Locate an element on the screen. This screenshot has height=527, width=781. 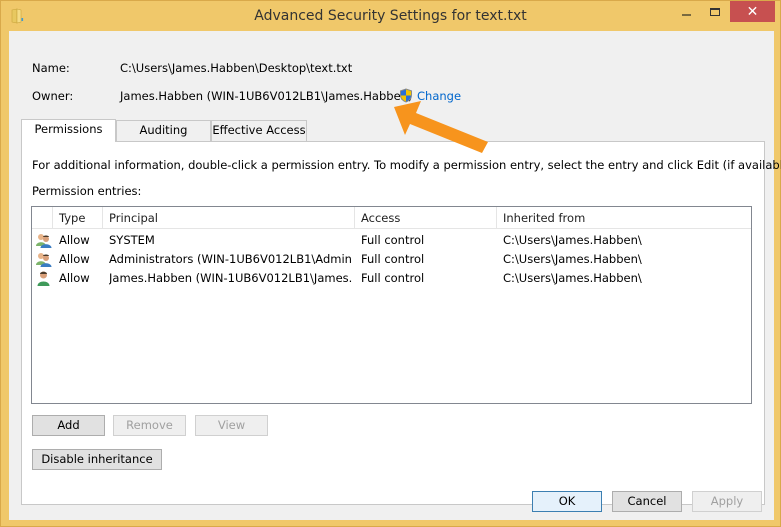
column-header-icon is located at coordinates (42, 218).